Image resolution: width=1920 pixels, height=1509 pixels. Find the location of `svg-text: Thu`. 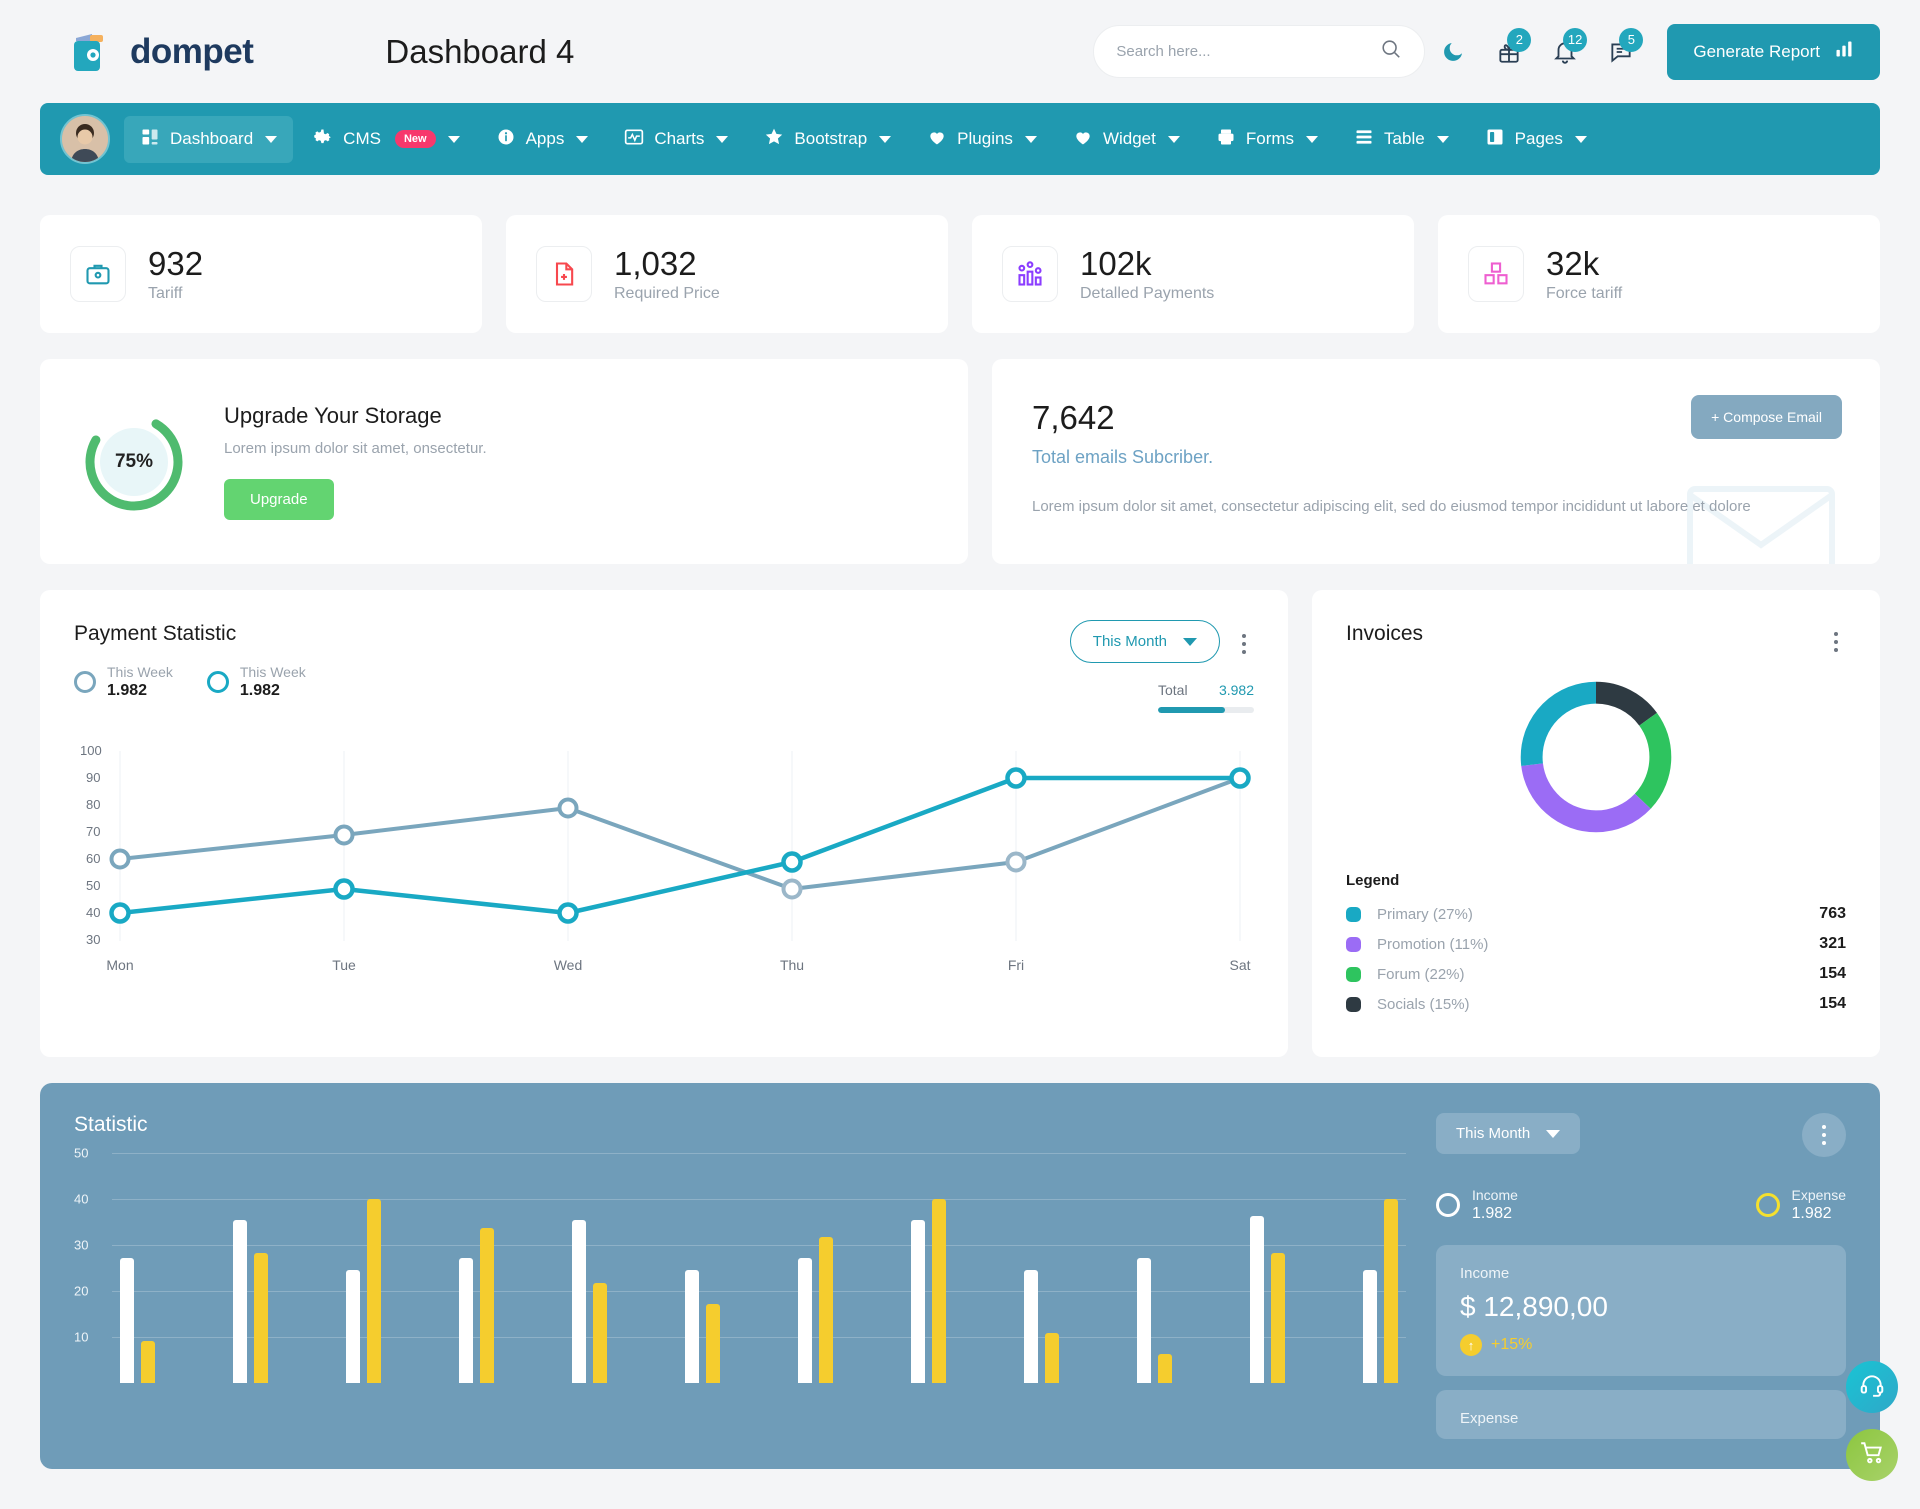

svg-text: Thu is located at coordinates (792, 965).